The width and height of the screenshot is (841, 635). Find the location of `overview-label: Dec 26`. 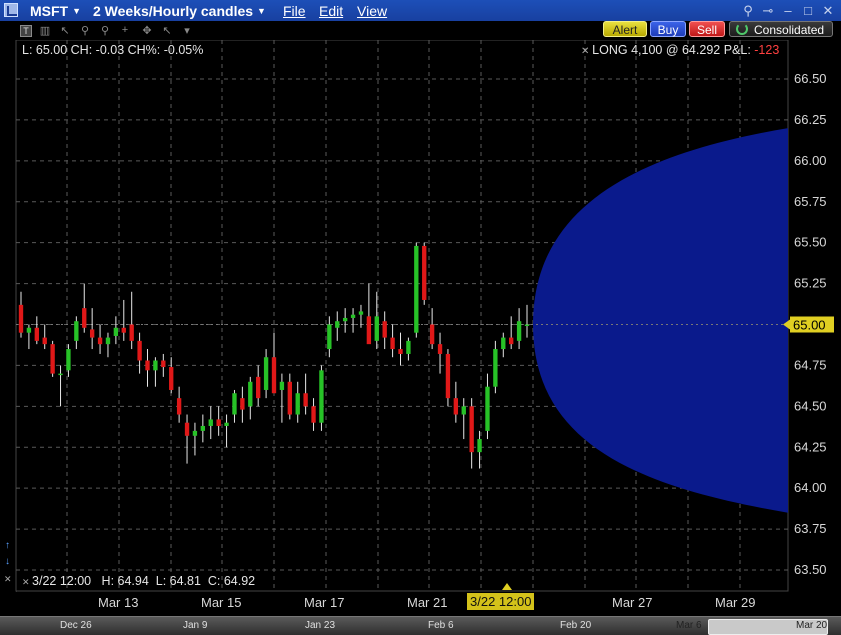

overview-label: Dec 26 is located at coordinates (76, 625).